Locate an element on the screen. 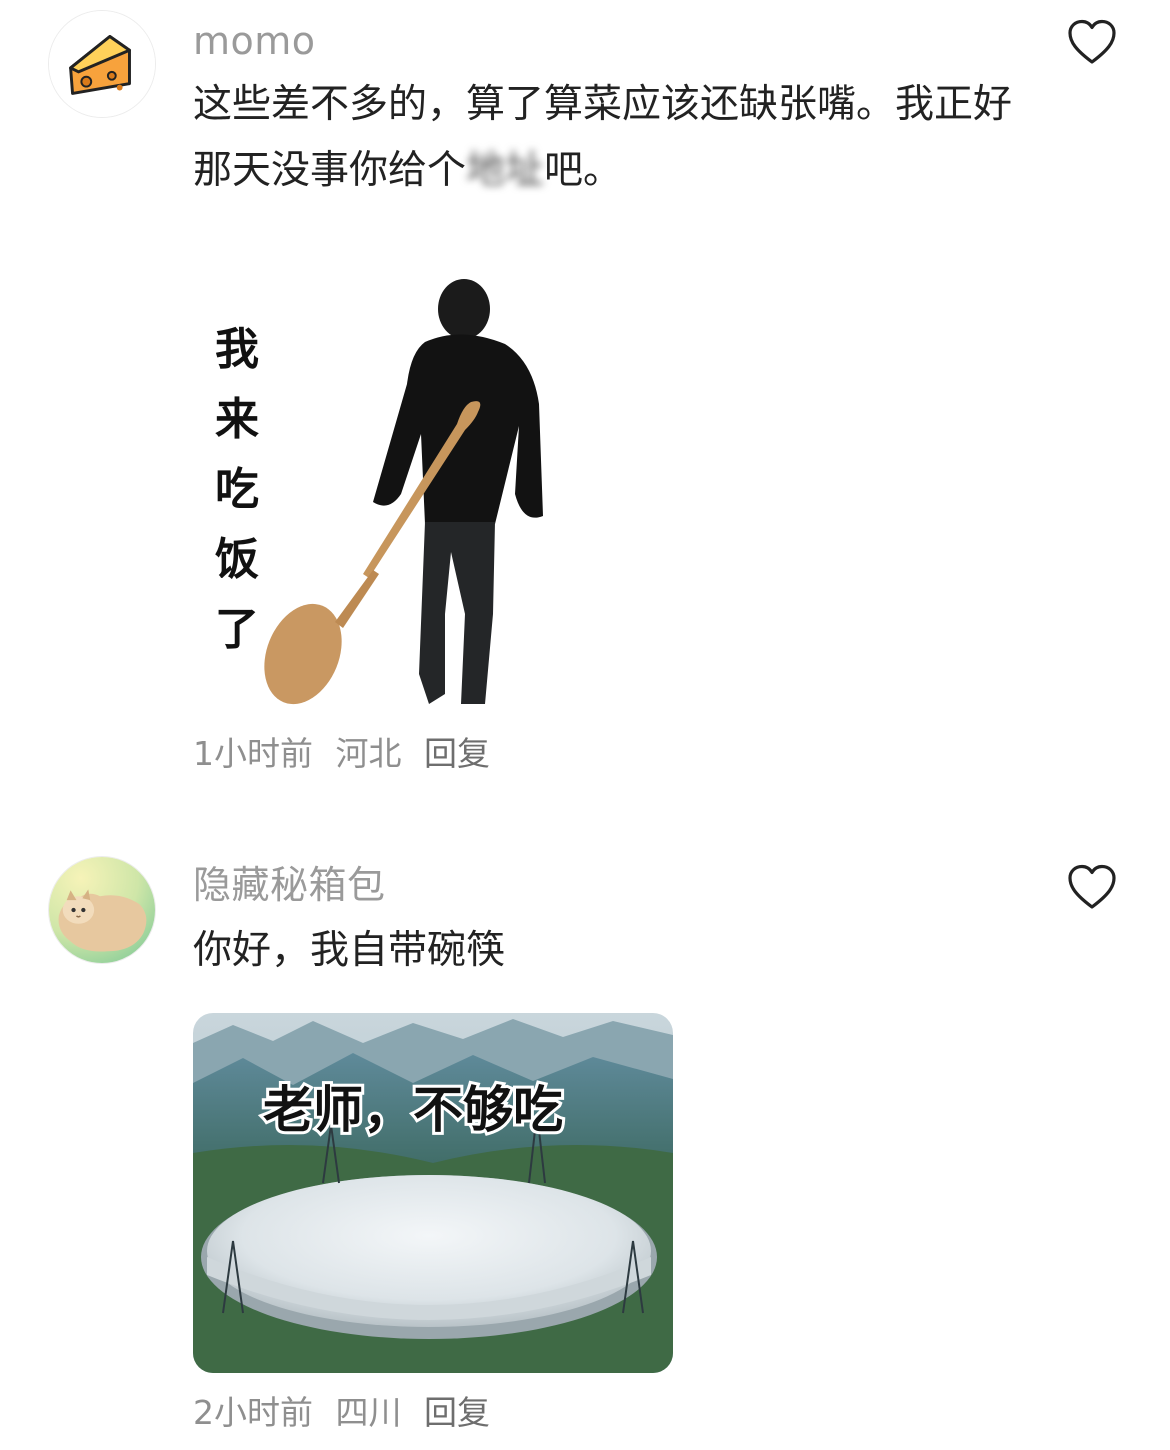 The image size is (1170, 1450). timestamp: 2小时前 is located at coordinates (253, 1412).